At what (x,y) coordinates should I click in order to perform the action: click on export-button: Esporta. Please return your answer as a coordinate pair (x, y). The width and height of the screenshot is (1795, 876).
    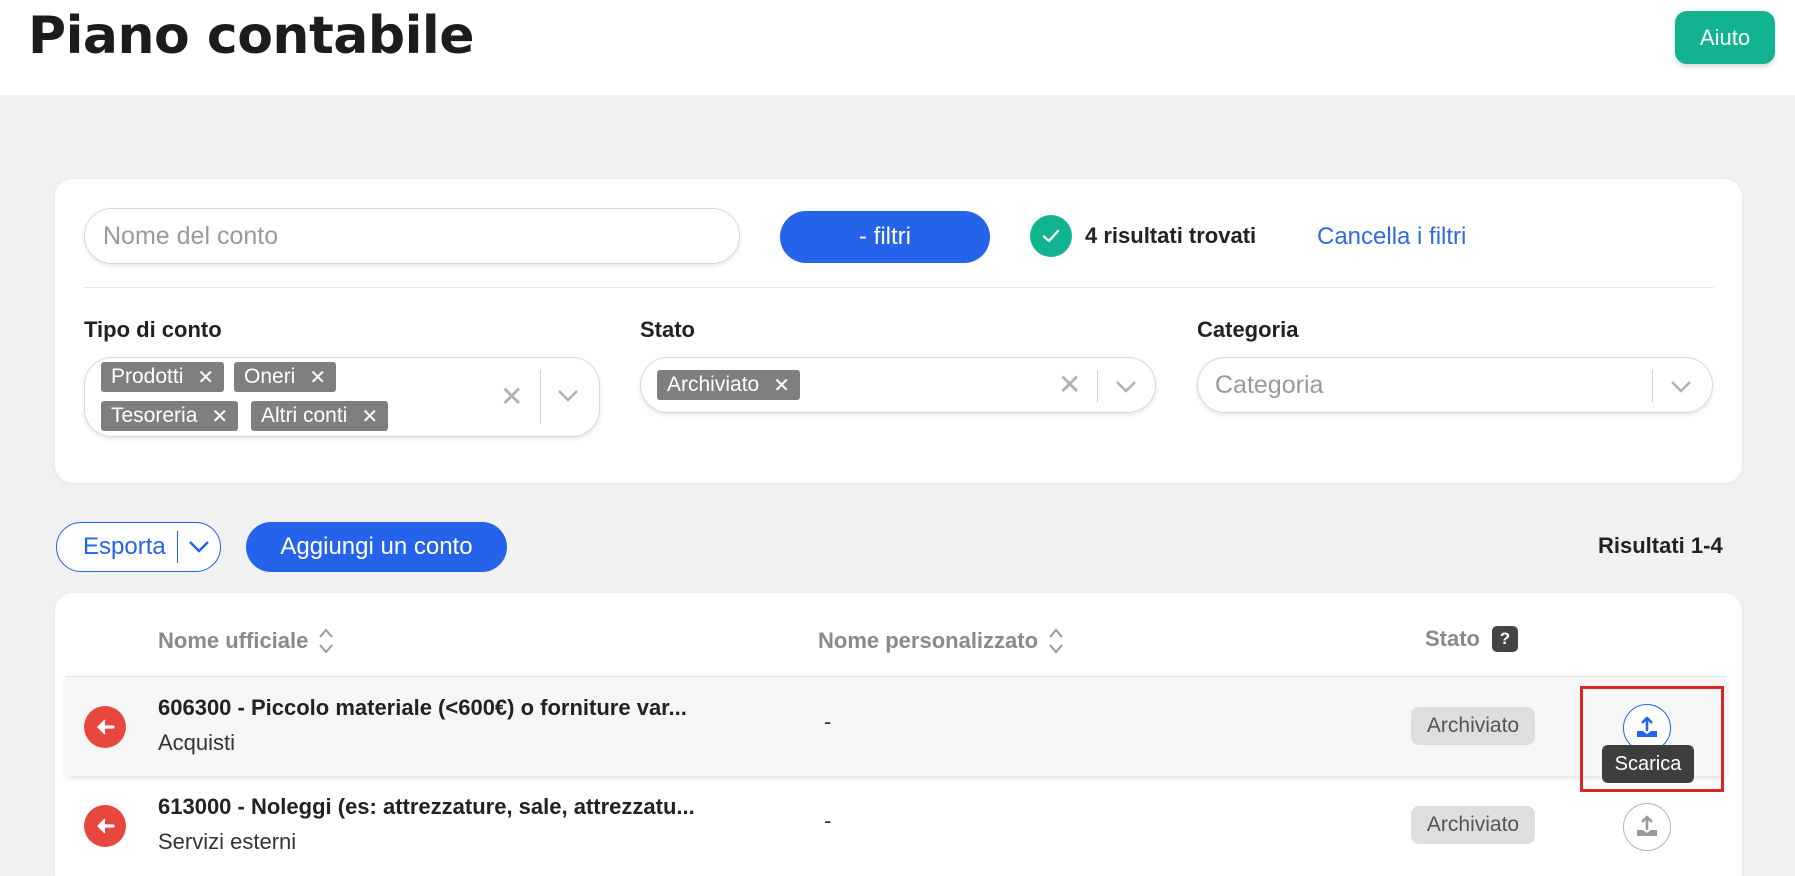
    Looking at the image, I should click on (138, 547).